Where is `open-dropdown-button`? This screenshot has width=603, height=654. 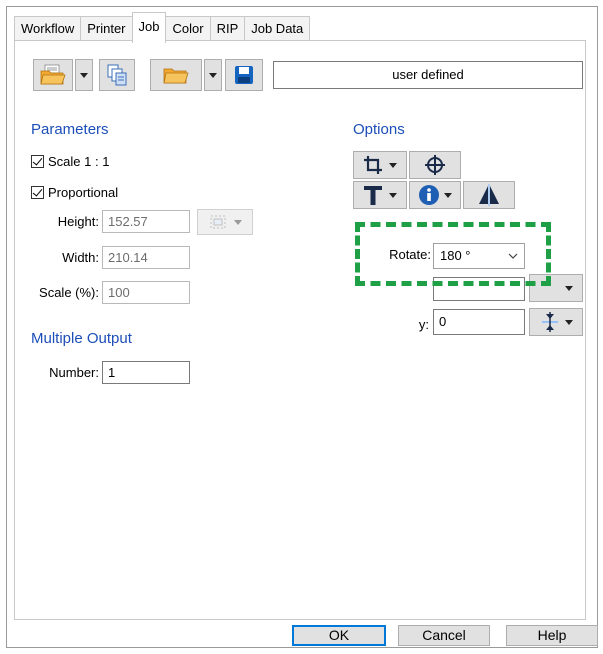
open-dropdown-button is located at coordinates (84, 75).